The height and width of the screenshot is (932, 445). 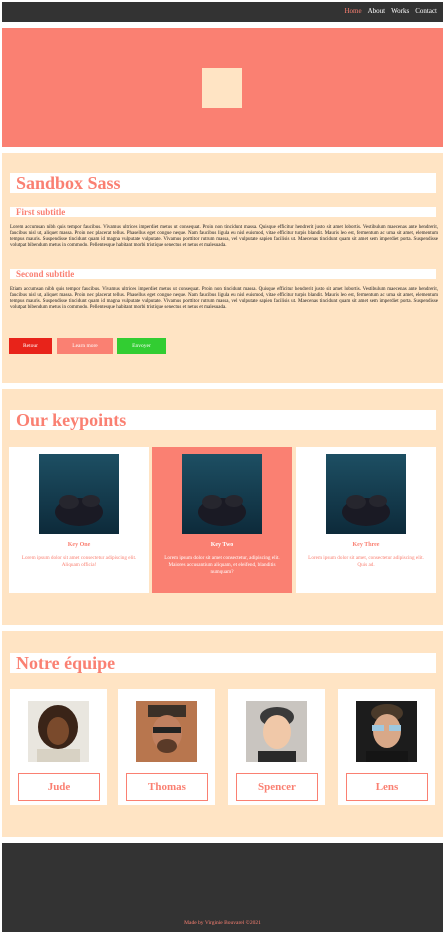 What do you see at coordinates (353, 11) in the screenshot?
I see `nav-link-home: Home` at bounding box center [353, 11].